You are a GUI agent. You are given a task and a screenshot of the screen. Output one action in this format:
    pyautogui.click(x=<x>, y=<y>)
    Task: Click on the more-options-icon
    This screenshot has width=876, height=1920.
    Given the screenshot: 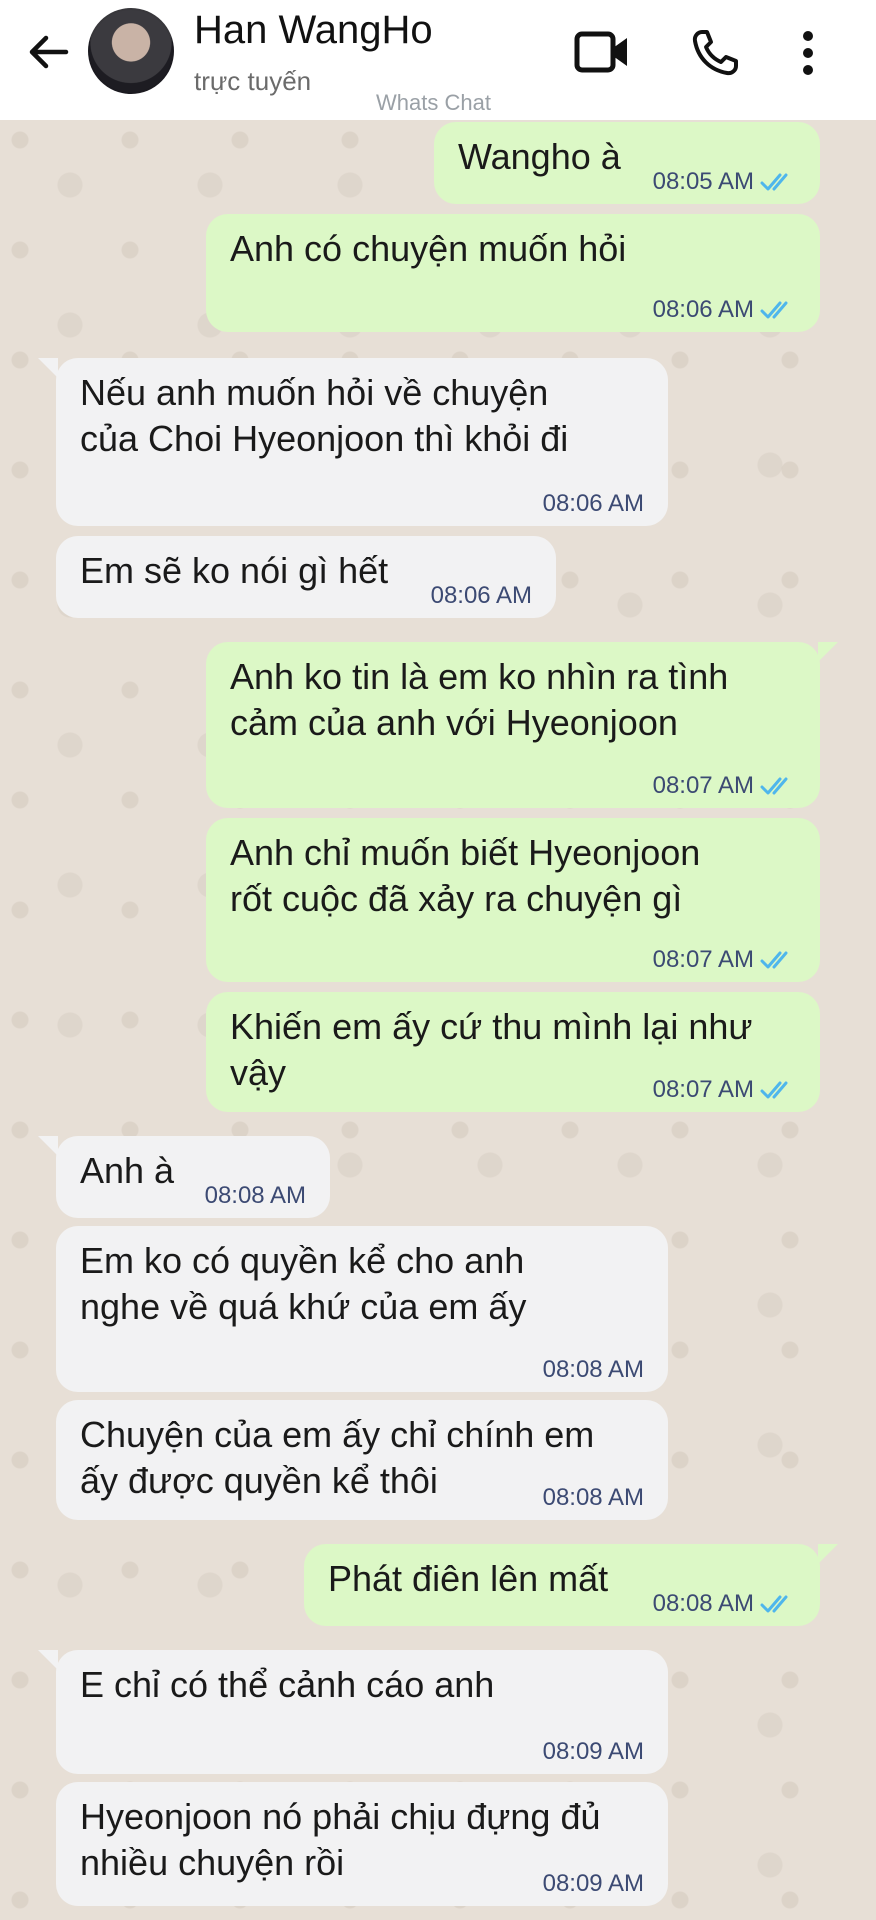 What is the action you would take?
    pyautogui.click(x=808, y=53)
    